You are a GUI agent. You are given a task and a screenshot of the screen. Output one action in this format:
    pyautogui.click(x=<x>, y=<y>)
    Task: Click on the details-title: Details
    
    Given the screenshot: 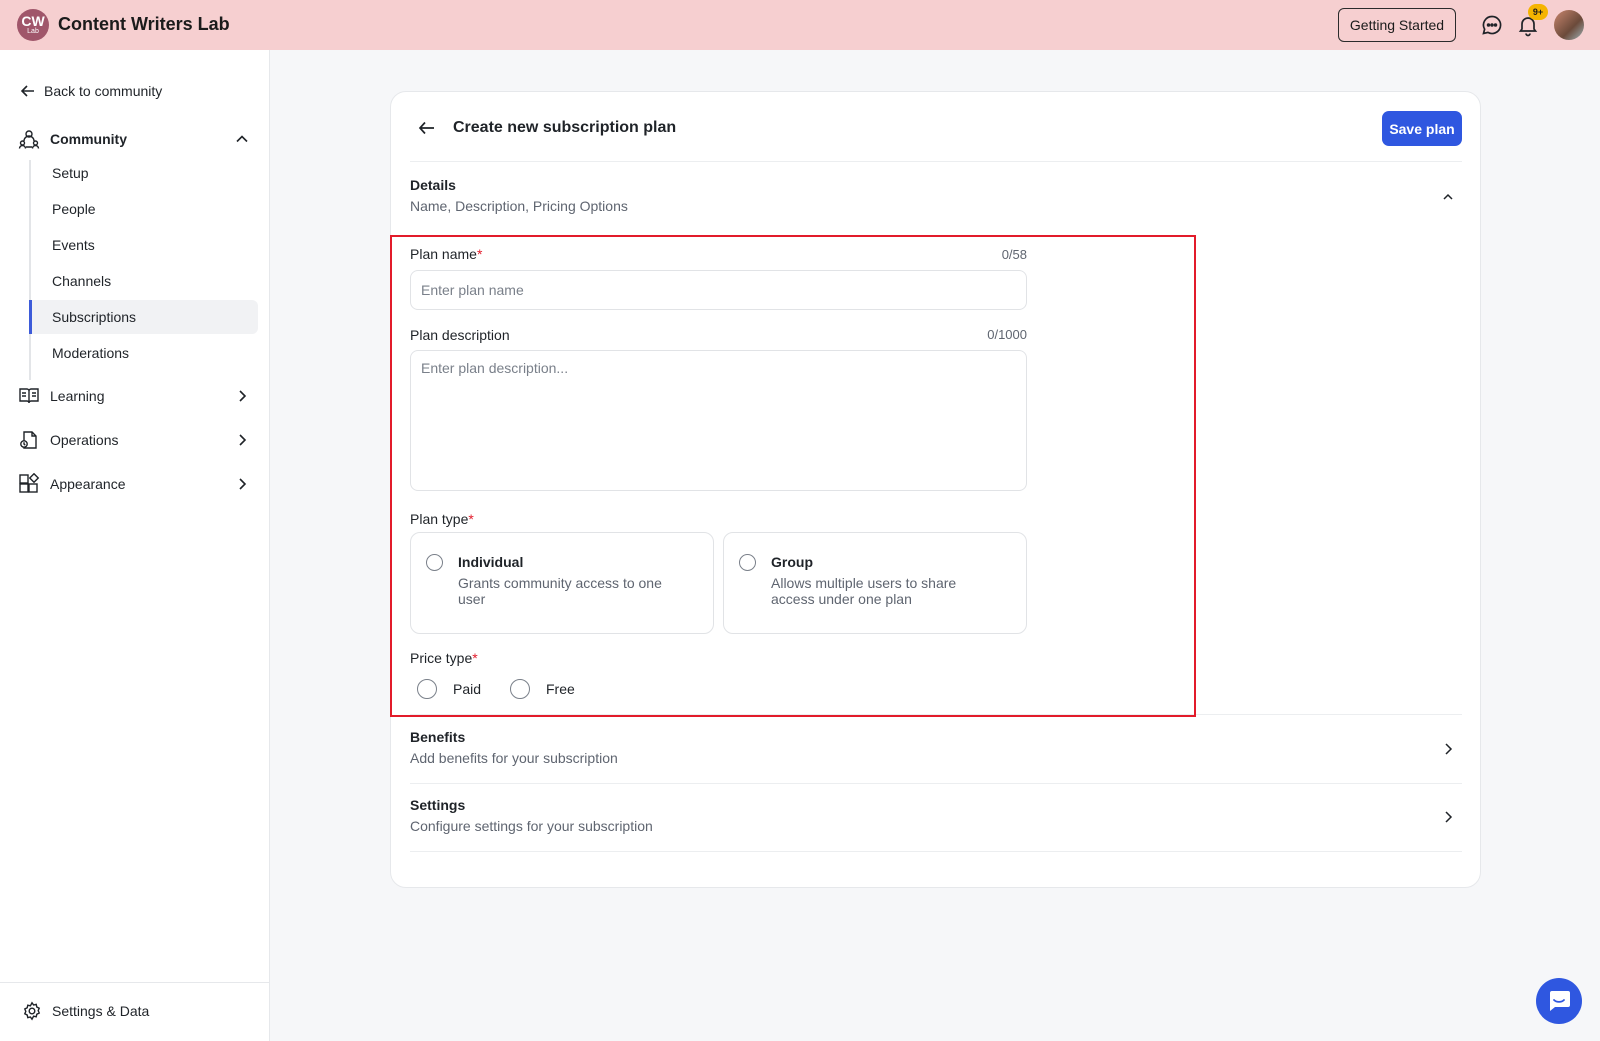 What is the action you would take?
    pyautogui.click(x=433, y=185)
    